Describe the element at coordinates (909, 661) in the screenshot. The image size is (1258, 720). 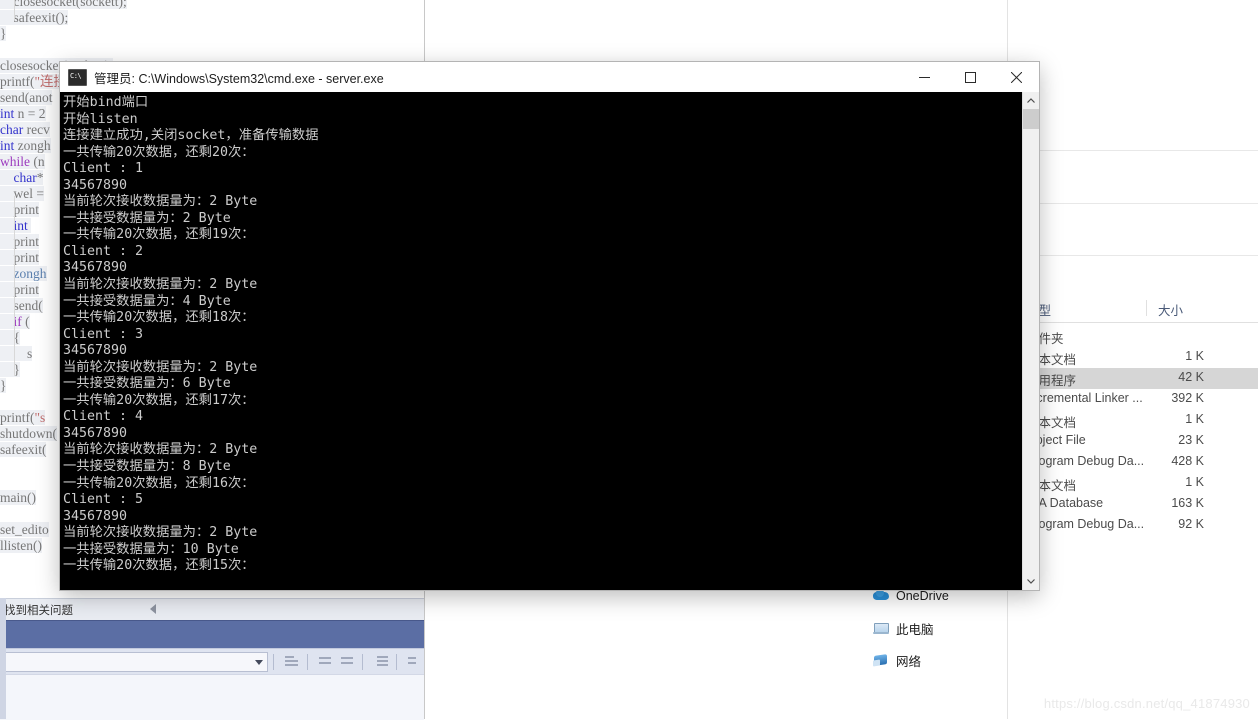
I see `nav-item-label: 网络` at that location.